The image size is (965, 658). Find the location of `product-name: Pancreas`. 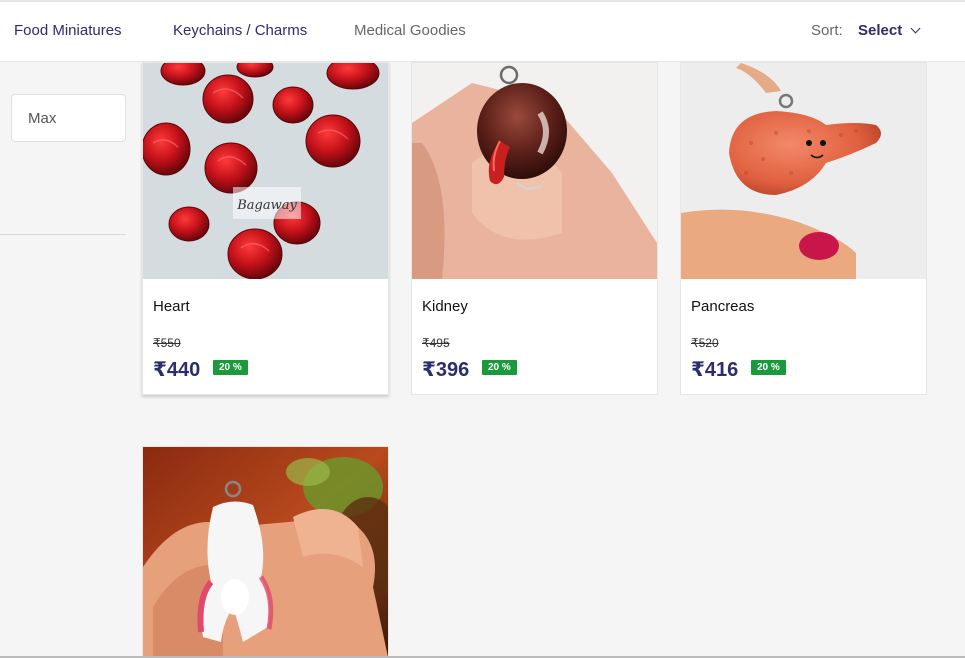

product-name: Pancreas is located at coordinates (722, 306).